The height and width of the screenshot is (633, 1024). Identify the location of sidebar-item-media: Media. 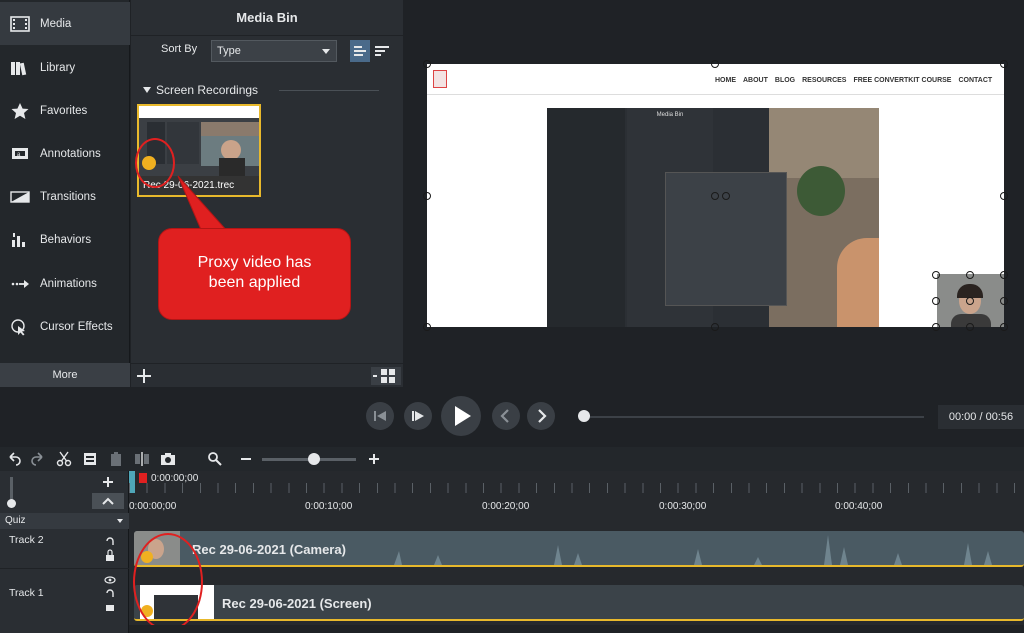
(65, 23).